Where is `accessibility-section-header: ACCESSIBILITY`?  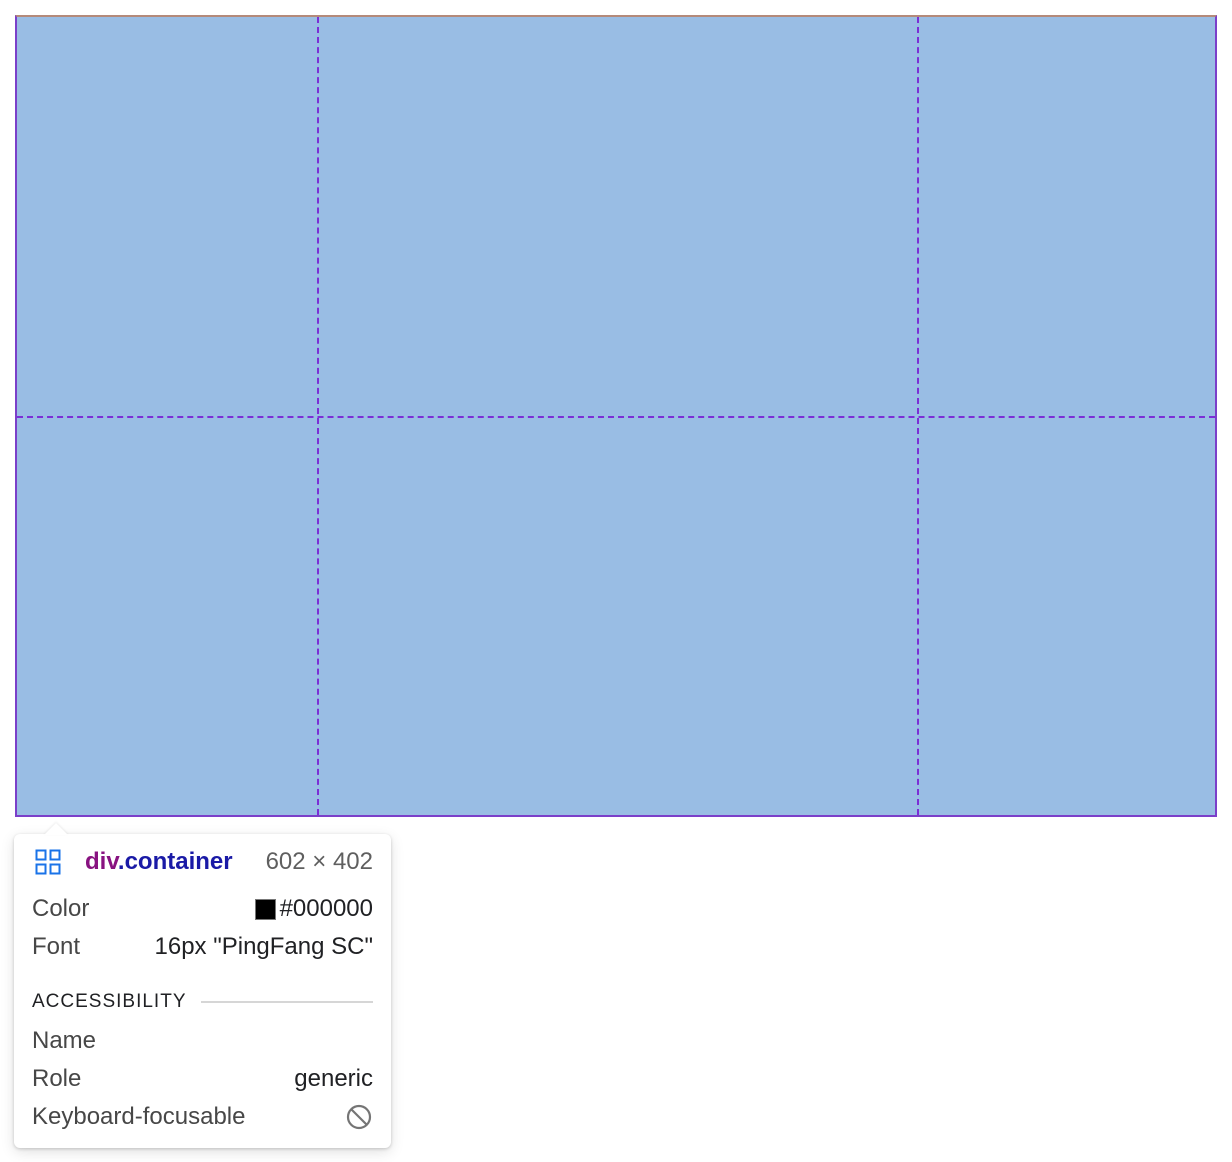 accessibility-section-header: ACCESSIBILITY is located at coordinates (202, 1002).